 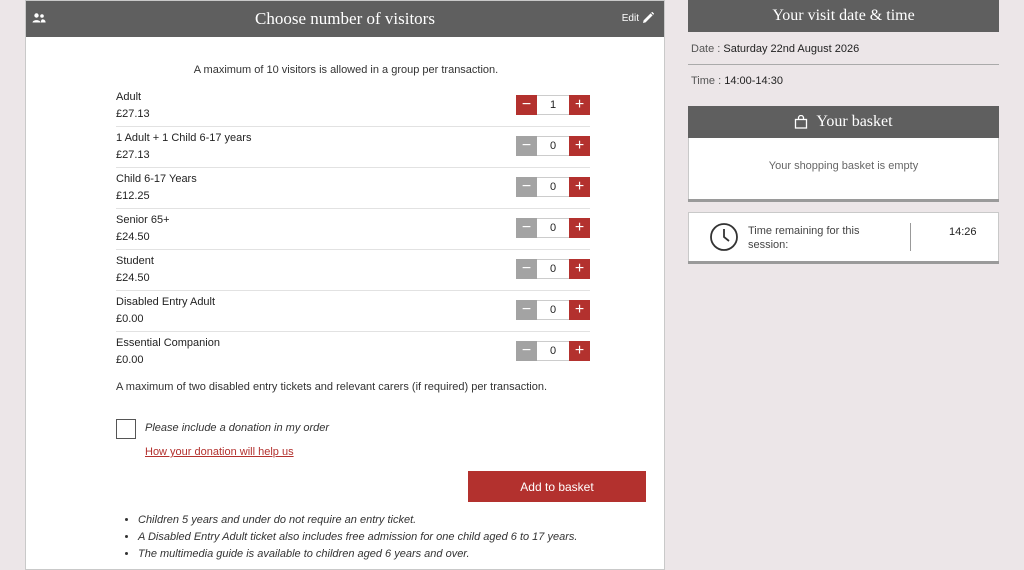 I want to click on donation-label: Please include a donation in my order, so click(x=237, y=428).